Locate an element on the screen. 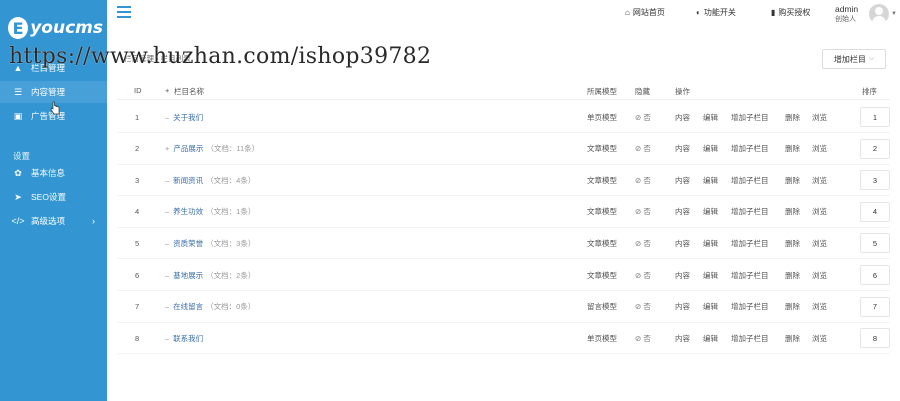 This screenshot has height=401, width=900. sidebar-item-advanced: </> 高级选项 › is located at coordinates (53, 221).